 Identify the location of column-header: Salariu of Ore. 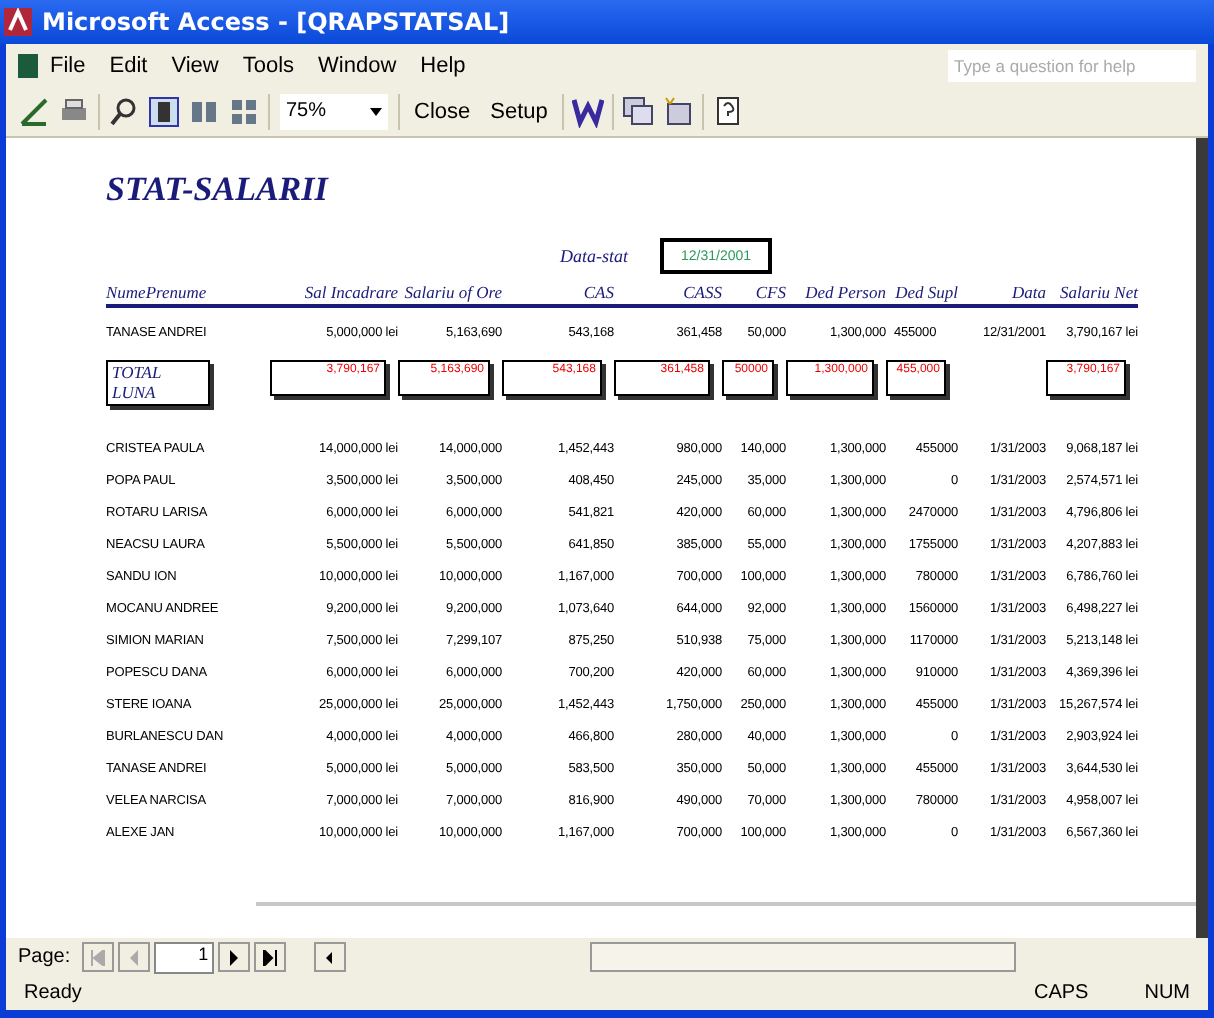
(452, 292).